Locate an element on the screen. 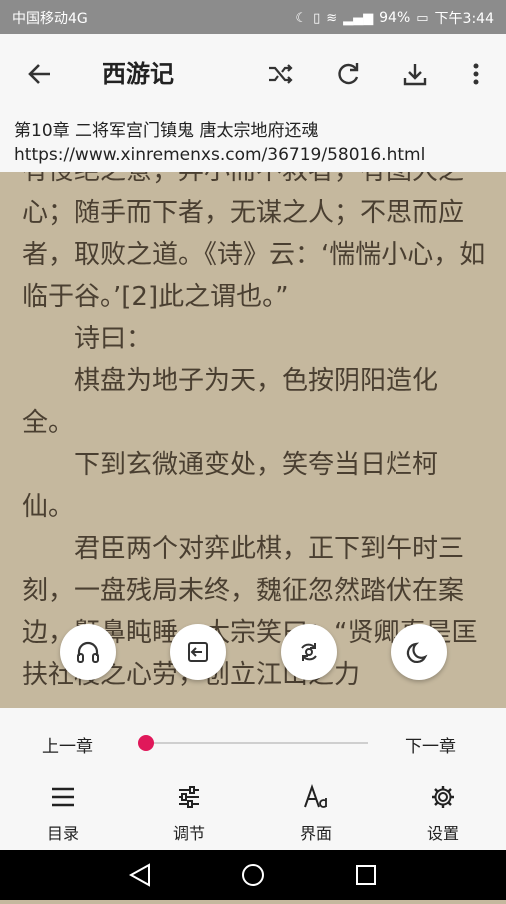  signal-icon: ▂▄▆ is located at coordinates (358, 18).